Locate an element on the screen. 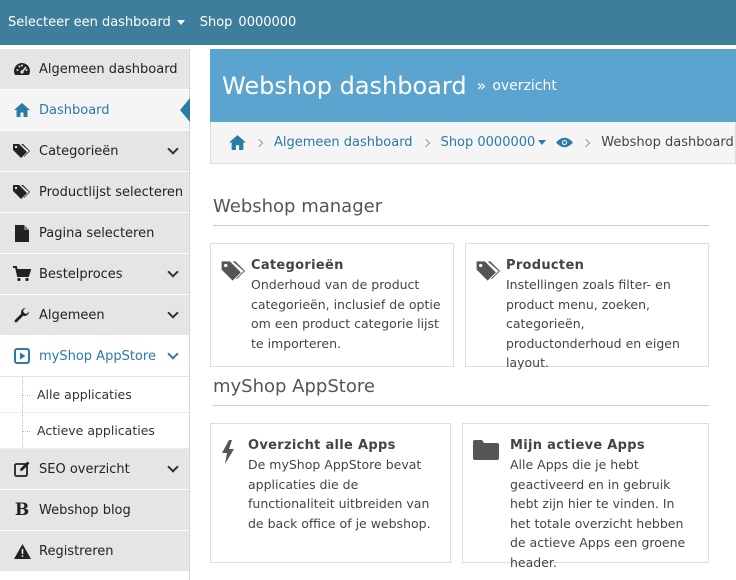 This screenshot has width=736, height=580. sidebar-subitem-label: Actieve applicaties is located at coordinates (96, 430).